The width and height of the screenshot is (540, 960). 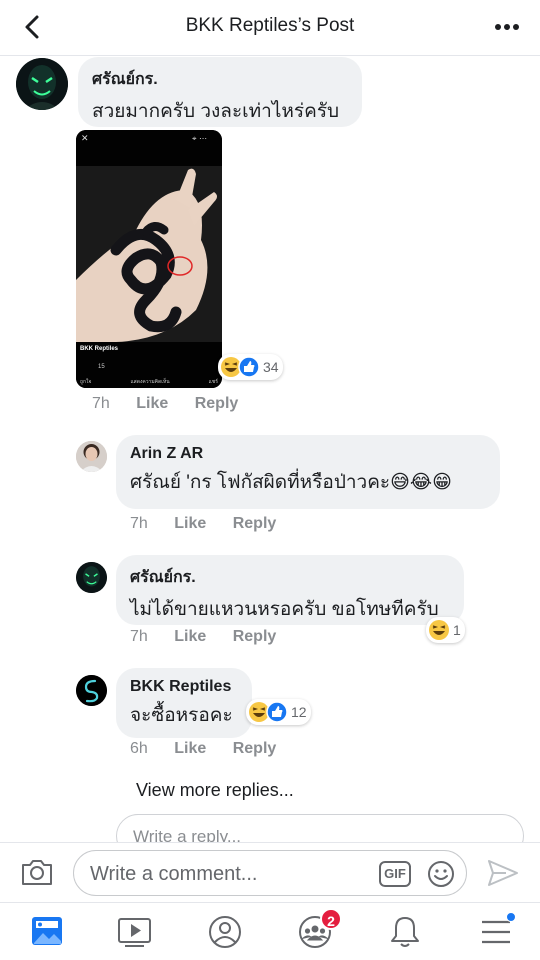 I want to click on profile-icon, so click(x=225, y=932).